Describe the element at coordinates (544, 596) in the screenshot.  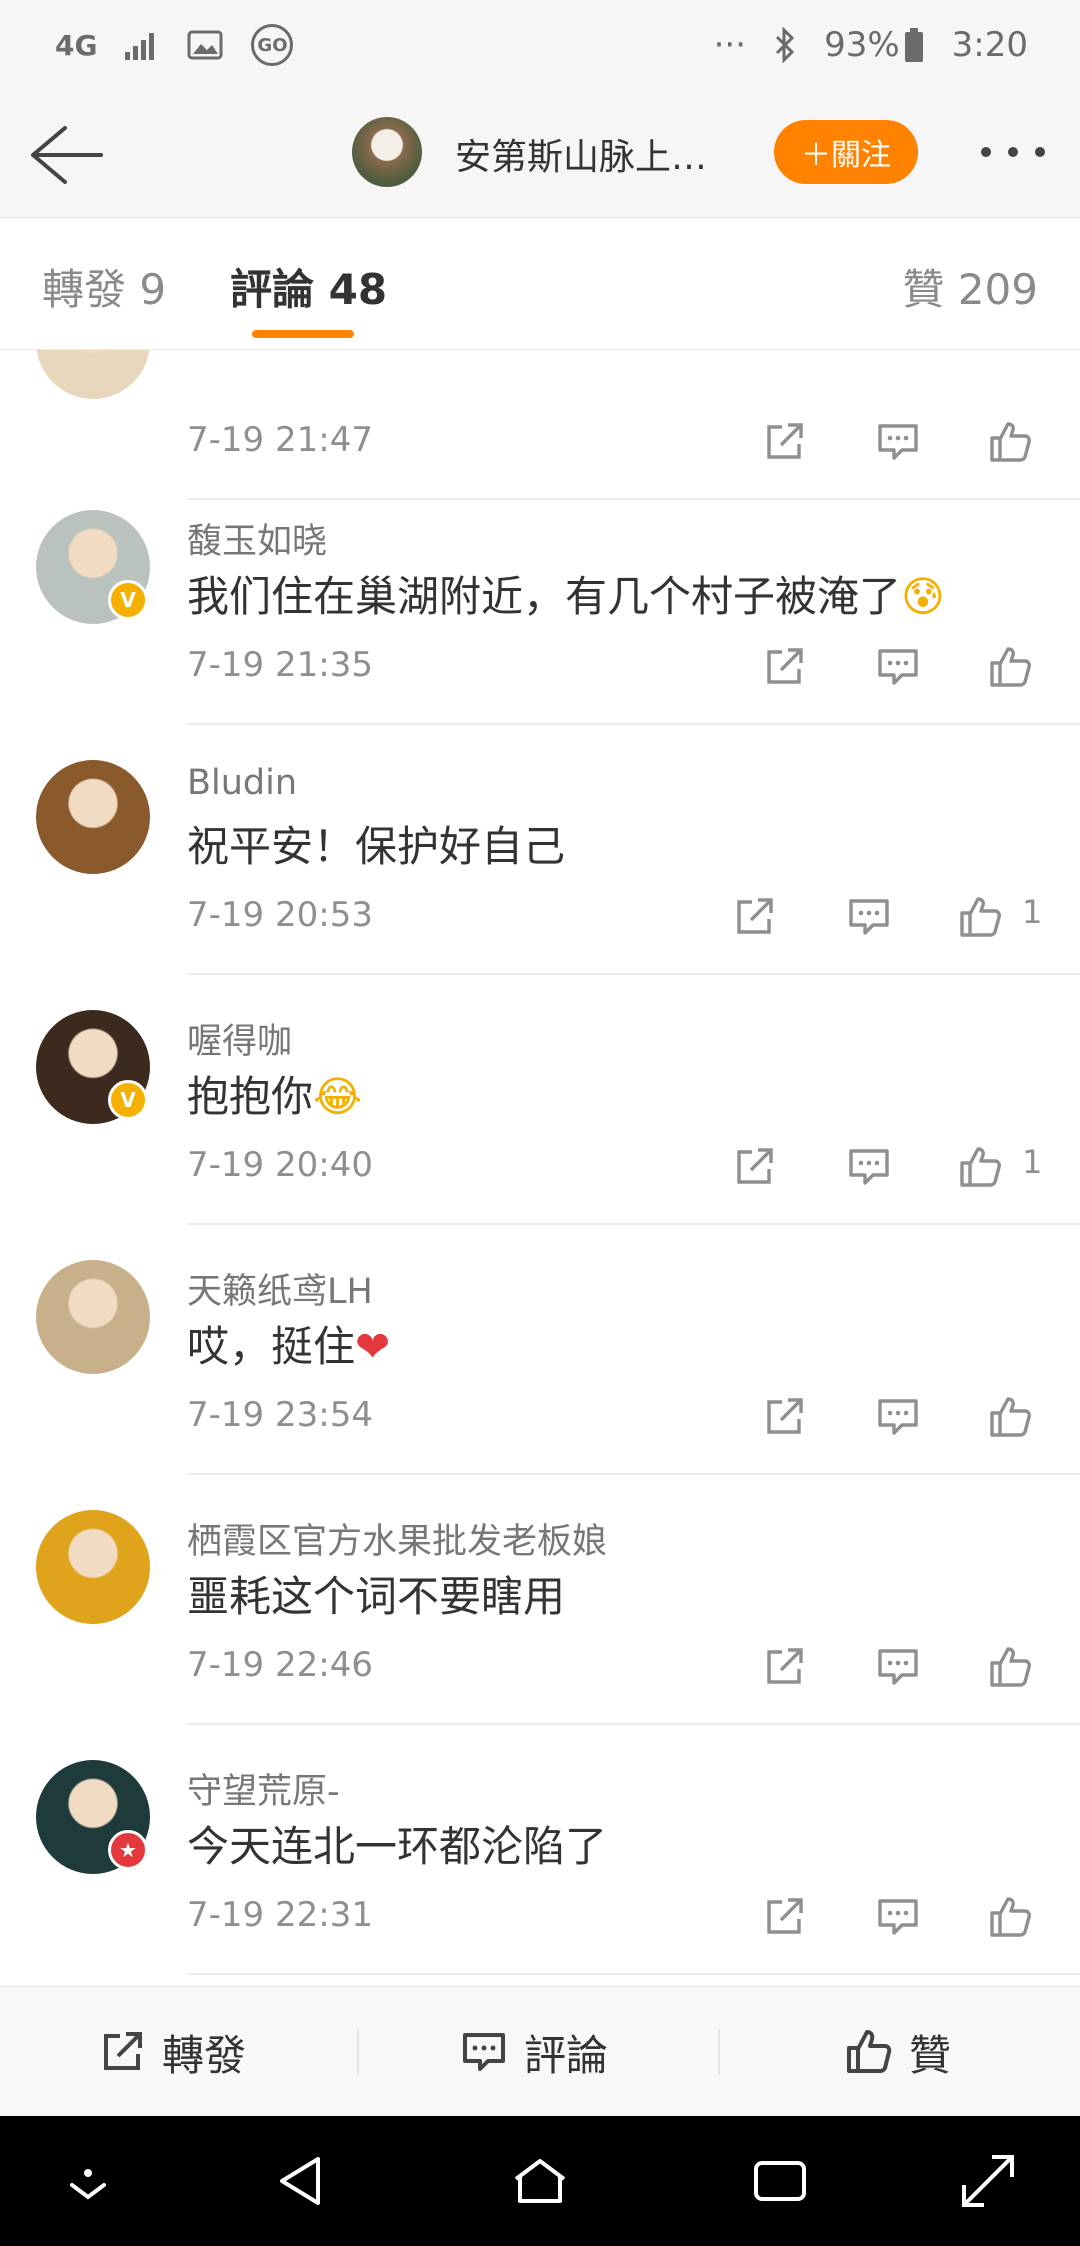
I see `comment-text-body: 我们住在巢湖附近，有几个村子被淹了` at that location.